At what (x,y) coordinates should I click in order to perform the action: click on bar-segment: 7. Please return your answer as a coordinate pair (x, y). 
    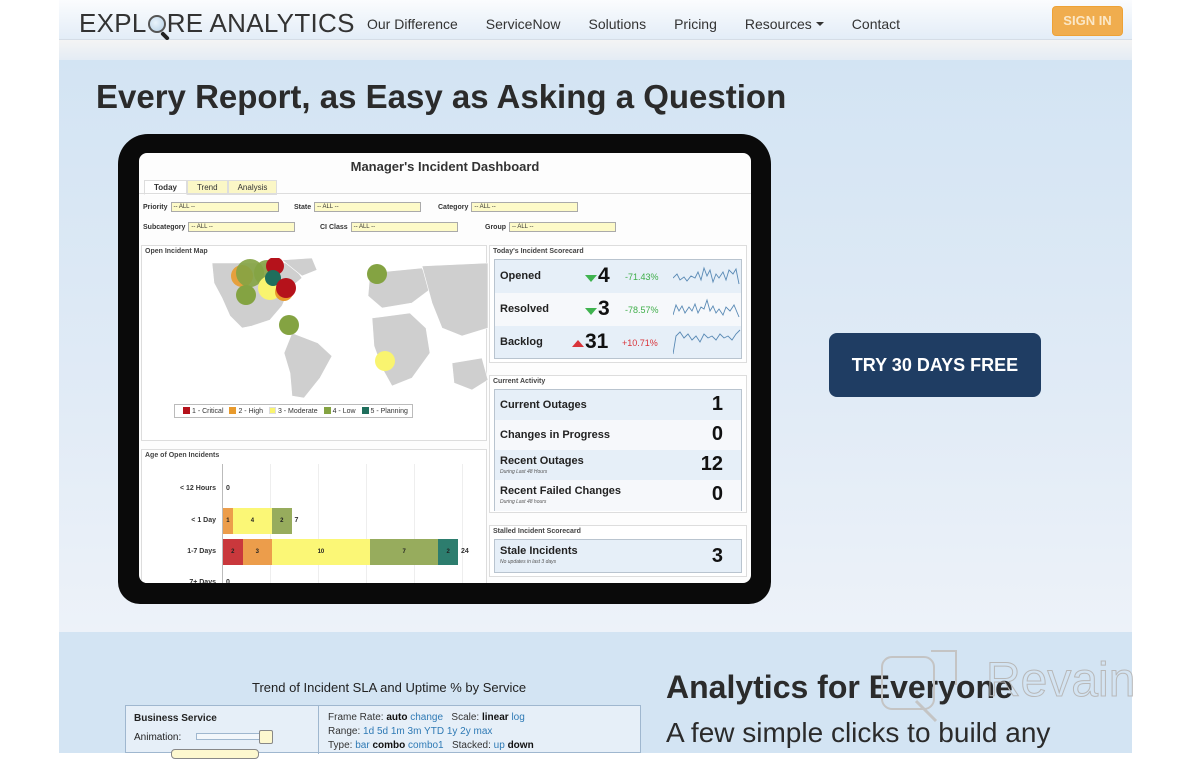
    Looking at the image, I should click on (404, 552).